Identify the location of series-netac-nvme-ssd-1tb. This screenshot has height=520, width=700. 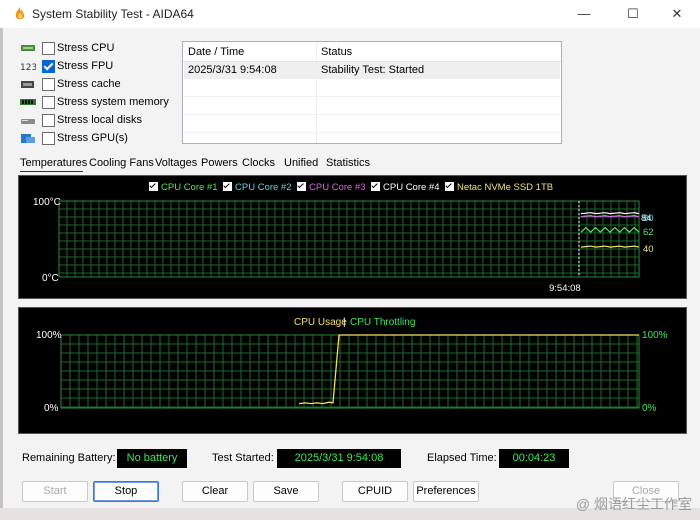
(610, 246).